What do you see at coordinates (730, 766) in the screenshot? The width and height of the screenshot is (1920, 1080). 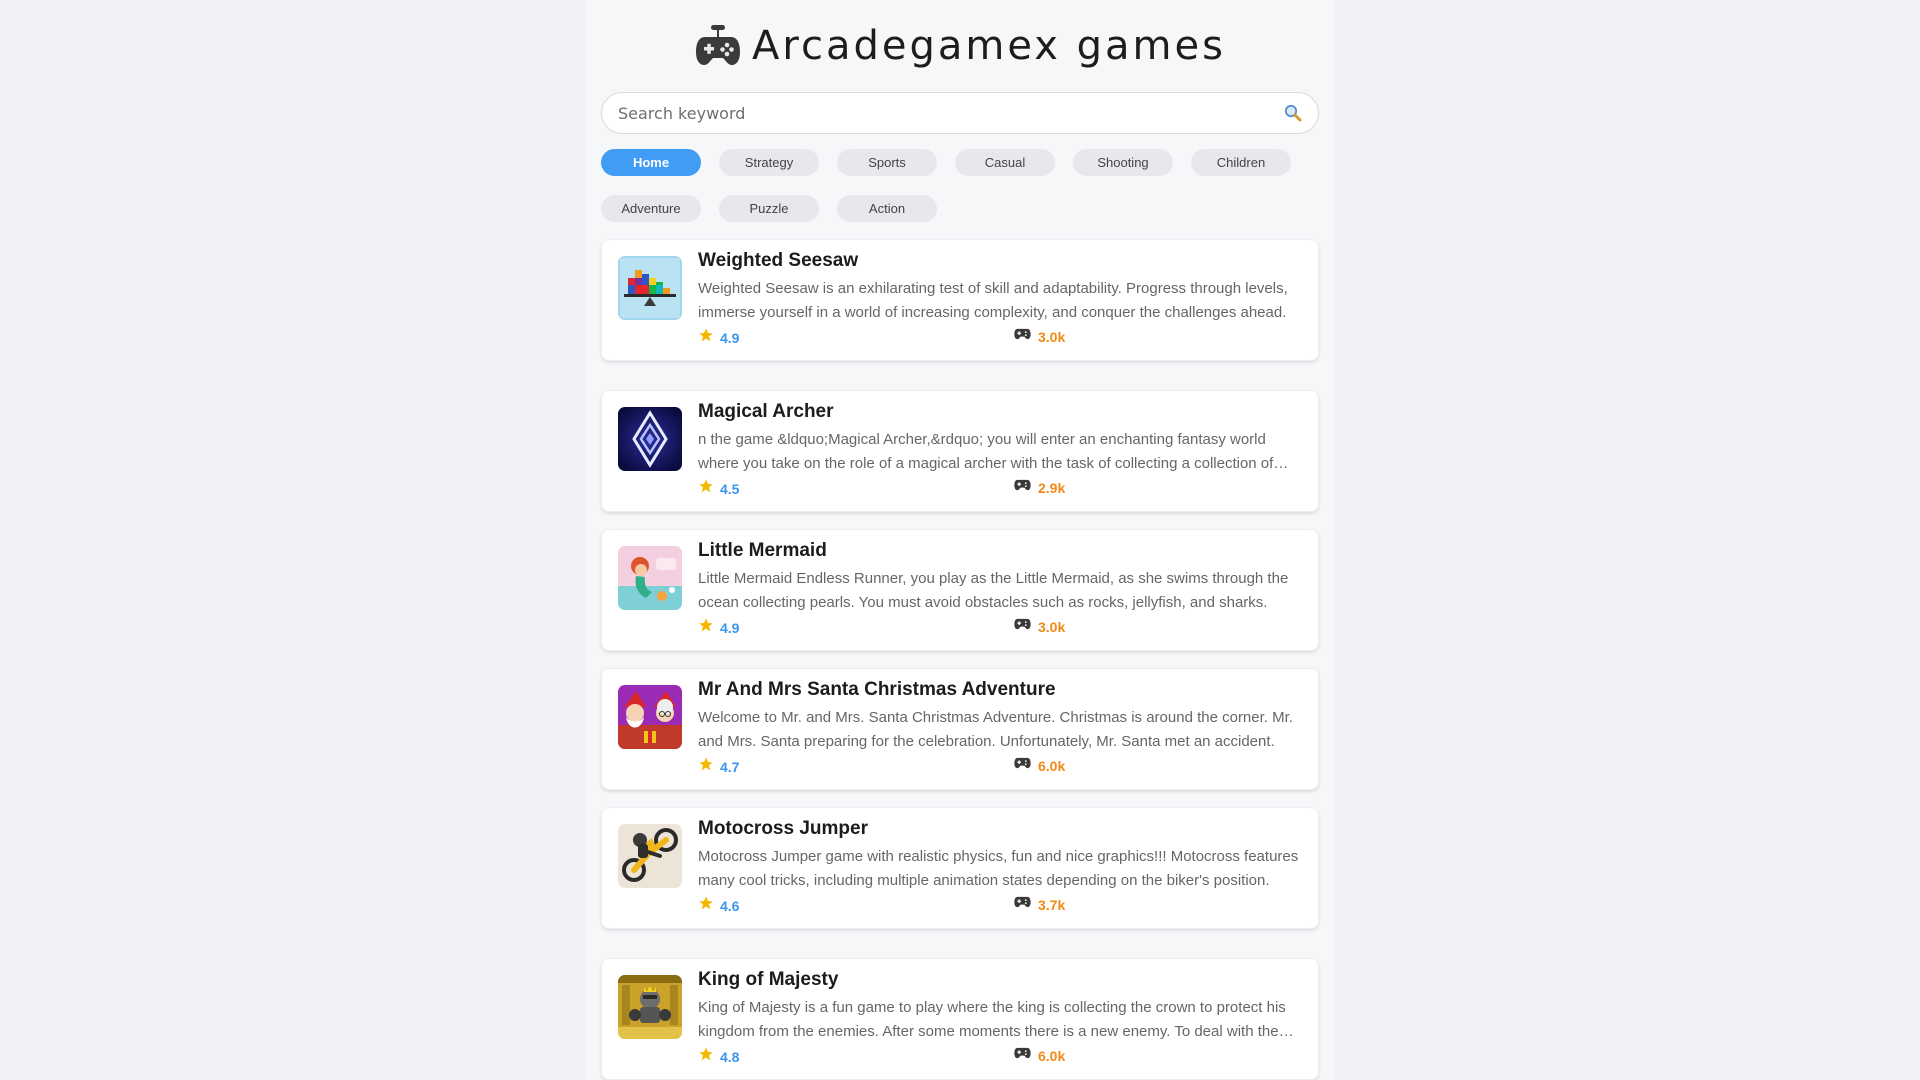 I see `rating-value: 4.7` at bounding box center [730, 766].